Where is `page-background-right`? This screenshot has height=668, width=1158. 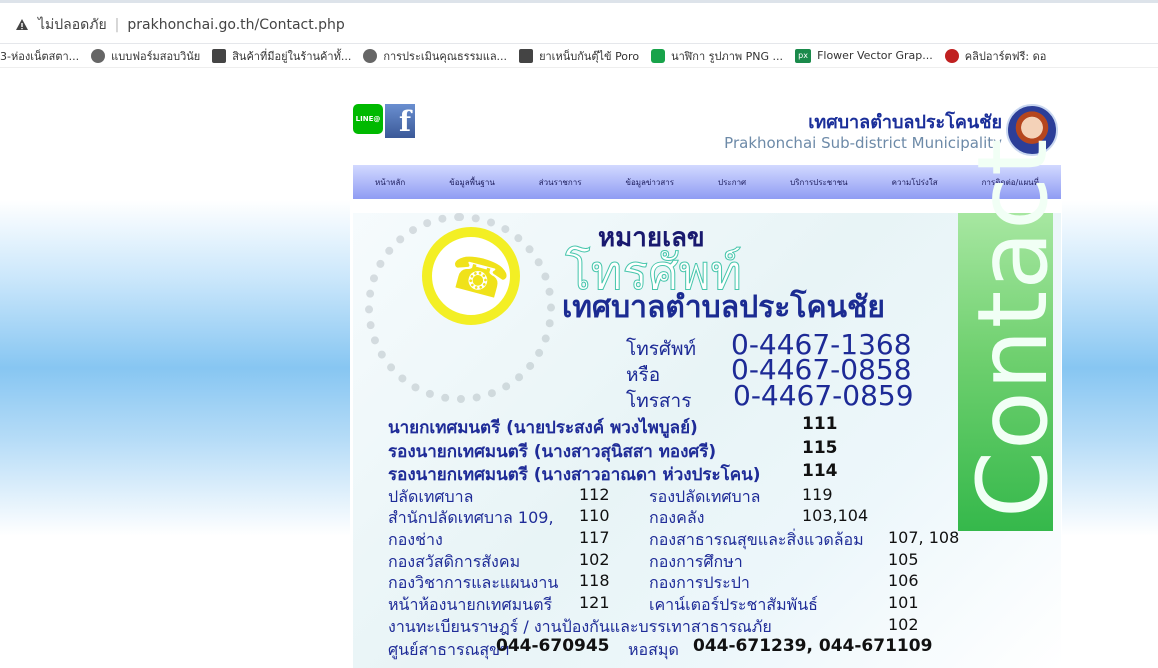
page-background-right is located at coordinates (1110, 368).